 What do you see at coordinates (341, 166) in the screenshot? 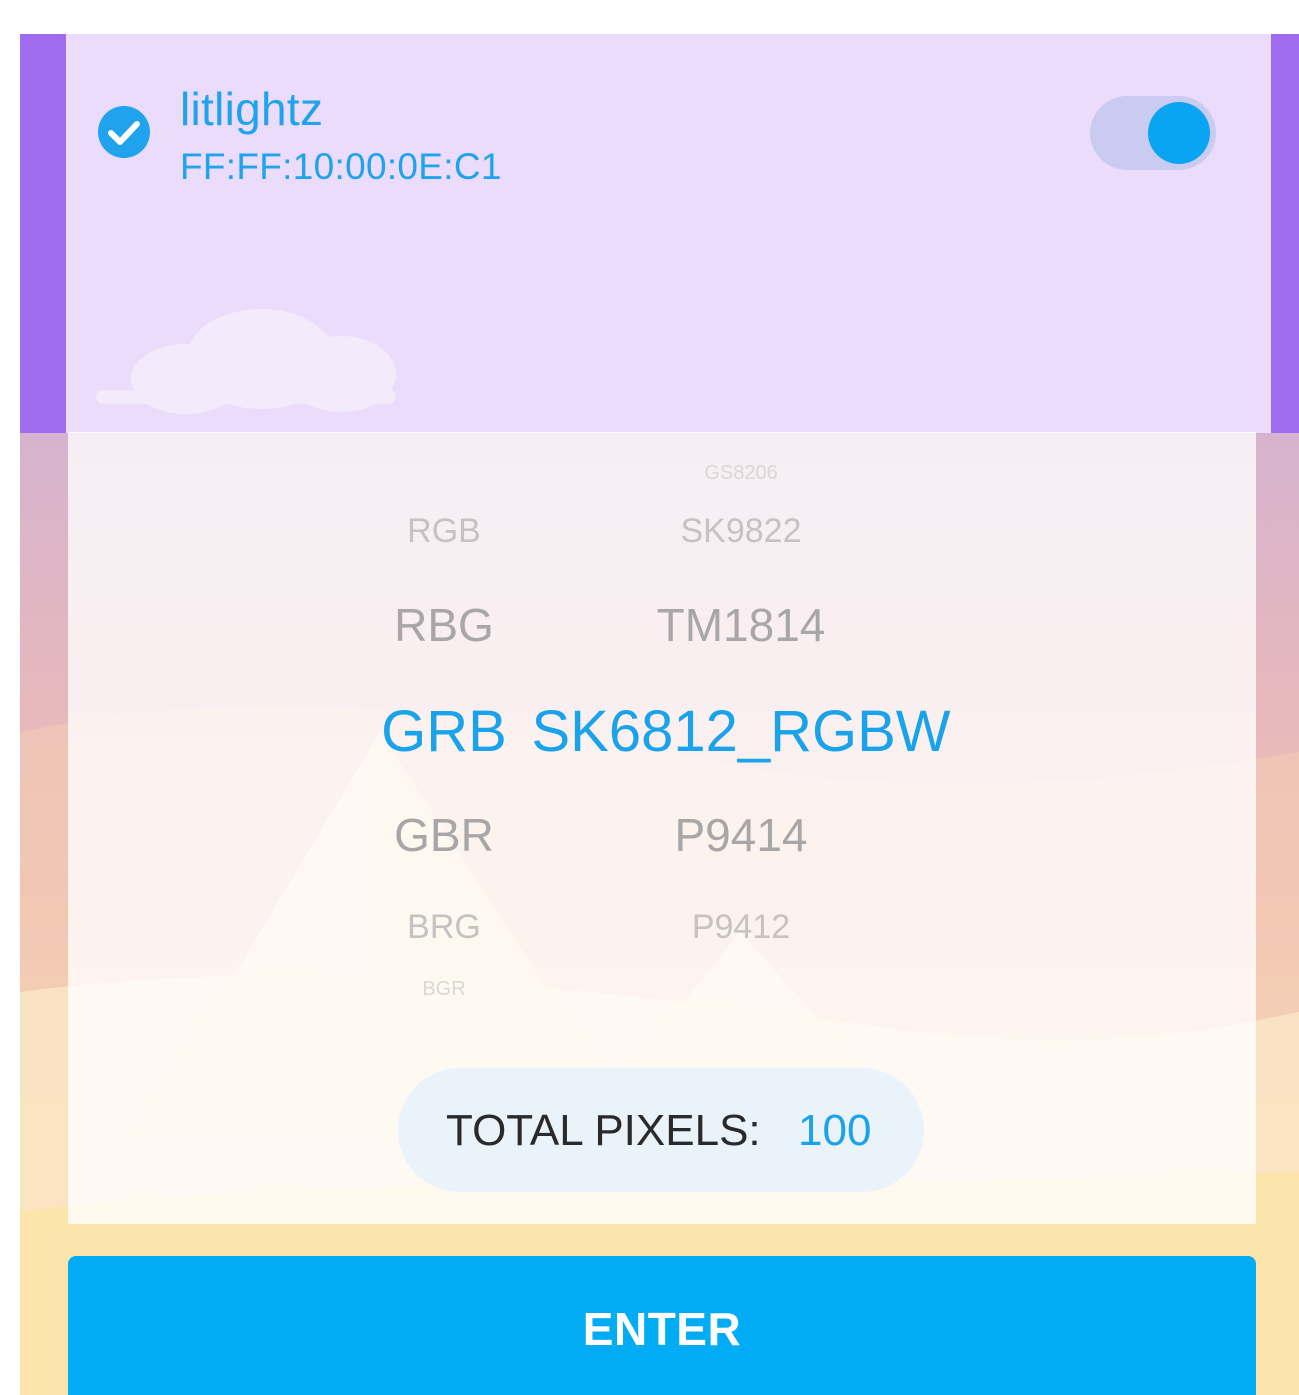
I see `device-mac-address: FF:FF:10:00:0E:C1` at bounding box center [341, 166].